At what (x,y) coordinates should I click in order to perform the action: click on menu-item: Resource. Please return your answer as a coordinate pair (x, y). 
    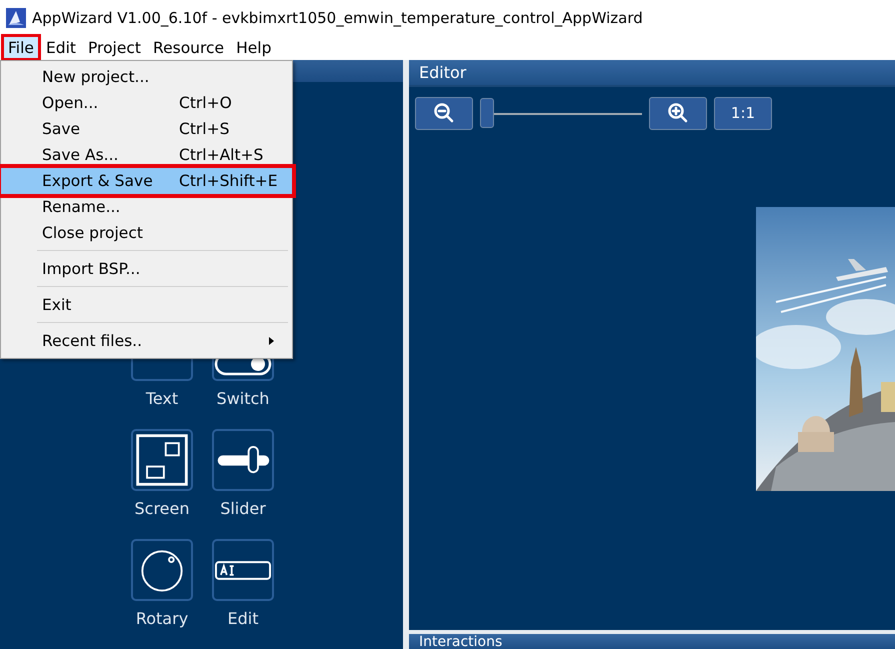
    Looking at the image, I should click on (188, 47).